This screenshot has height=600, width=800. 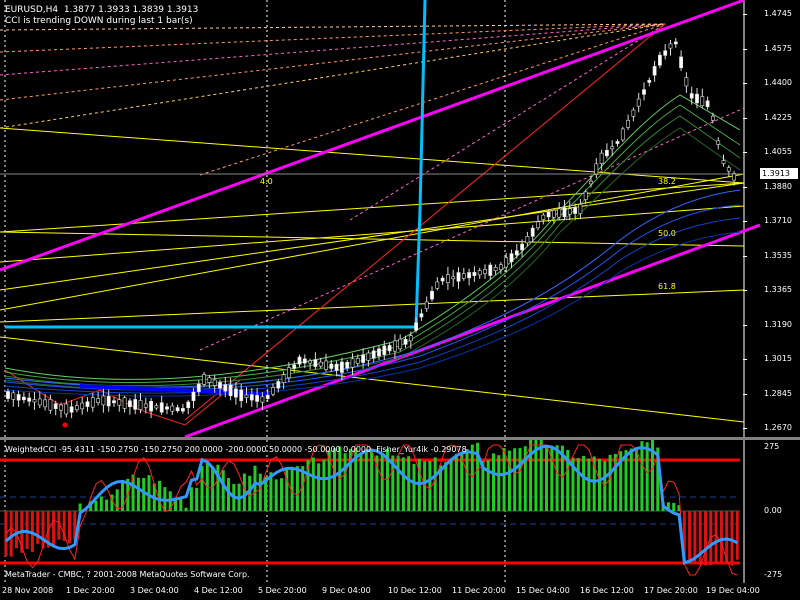 What do you see at coordinates (778, 255) in the screenshot?
I see `price-axis-label: 1.3535` at bounding box center [778, 255].